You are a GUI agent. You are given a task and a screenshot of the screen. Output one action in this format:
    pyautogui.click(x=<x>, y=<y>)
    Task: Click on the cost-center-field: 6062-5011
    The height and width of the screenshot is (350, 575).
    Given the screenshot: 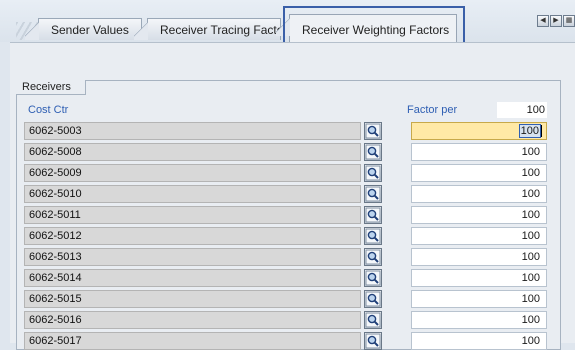 What is the action you would take?
    pyautogui.click(x=192, y=215)
    